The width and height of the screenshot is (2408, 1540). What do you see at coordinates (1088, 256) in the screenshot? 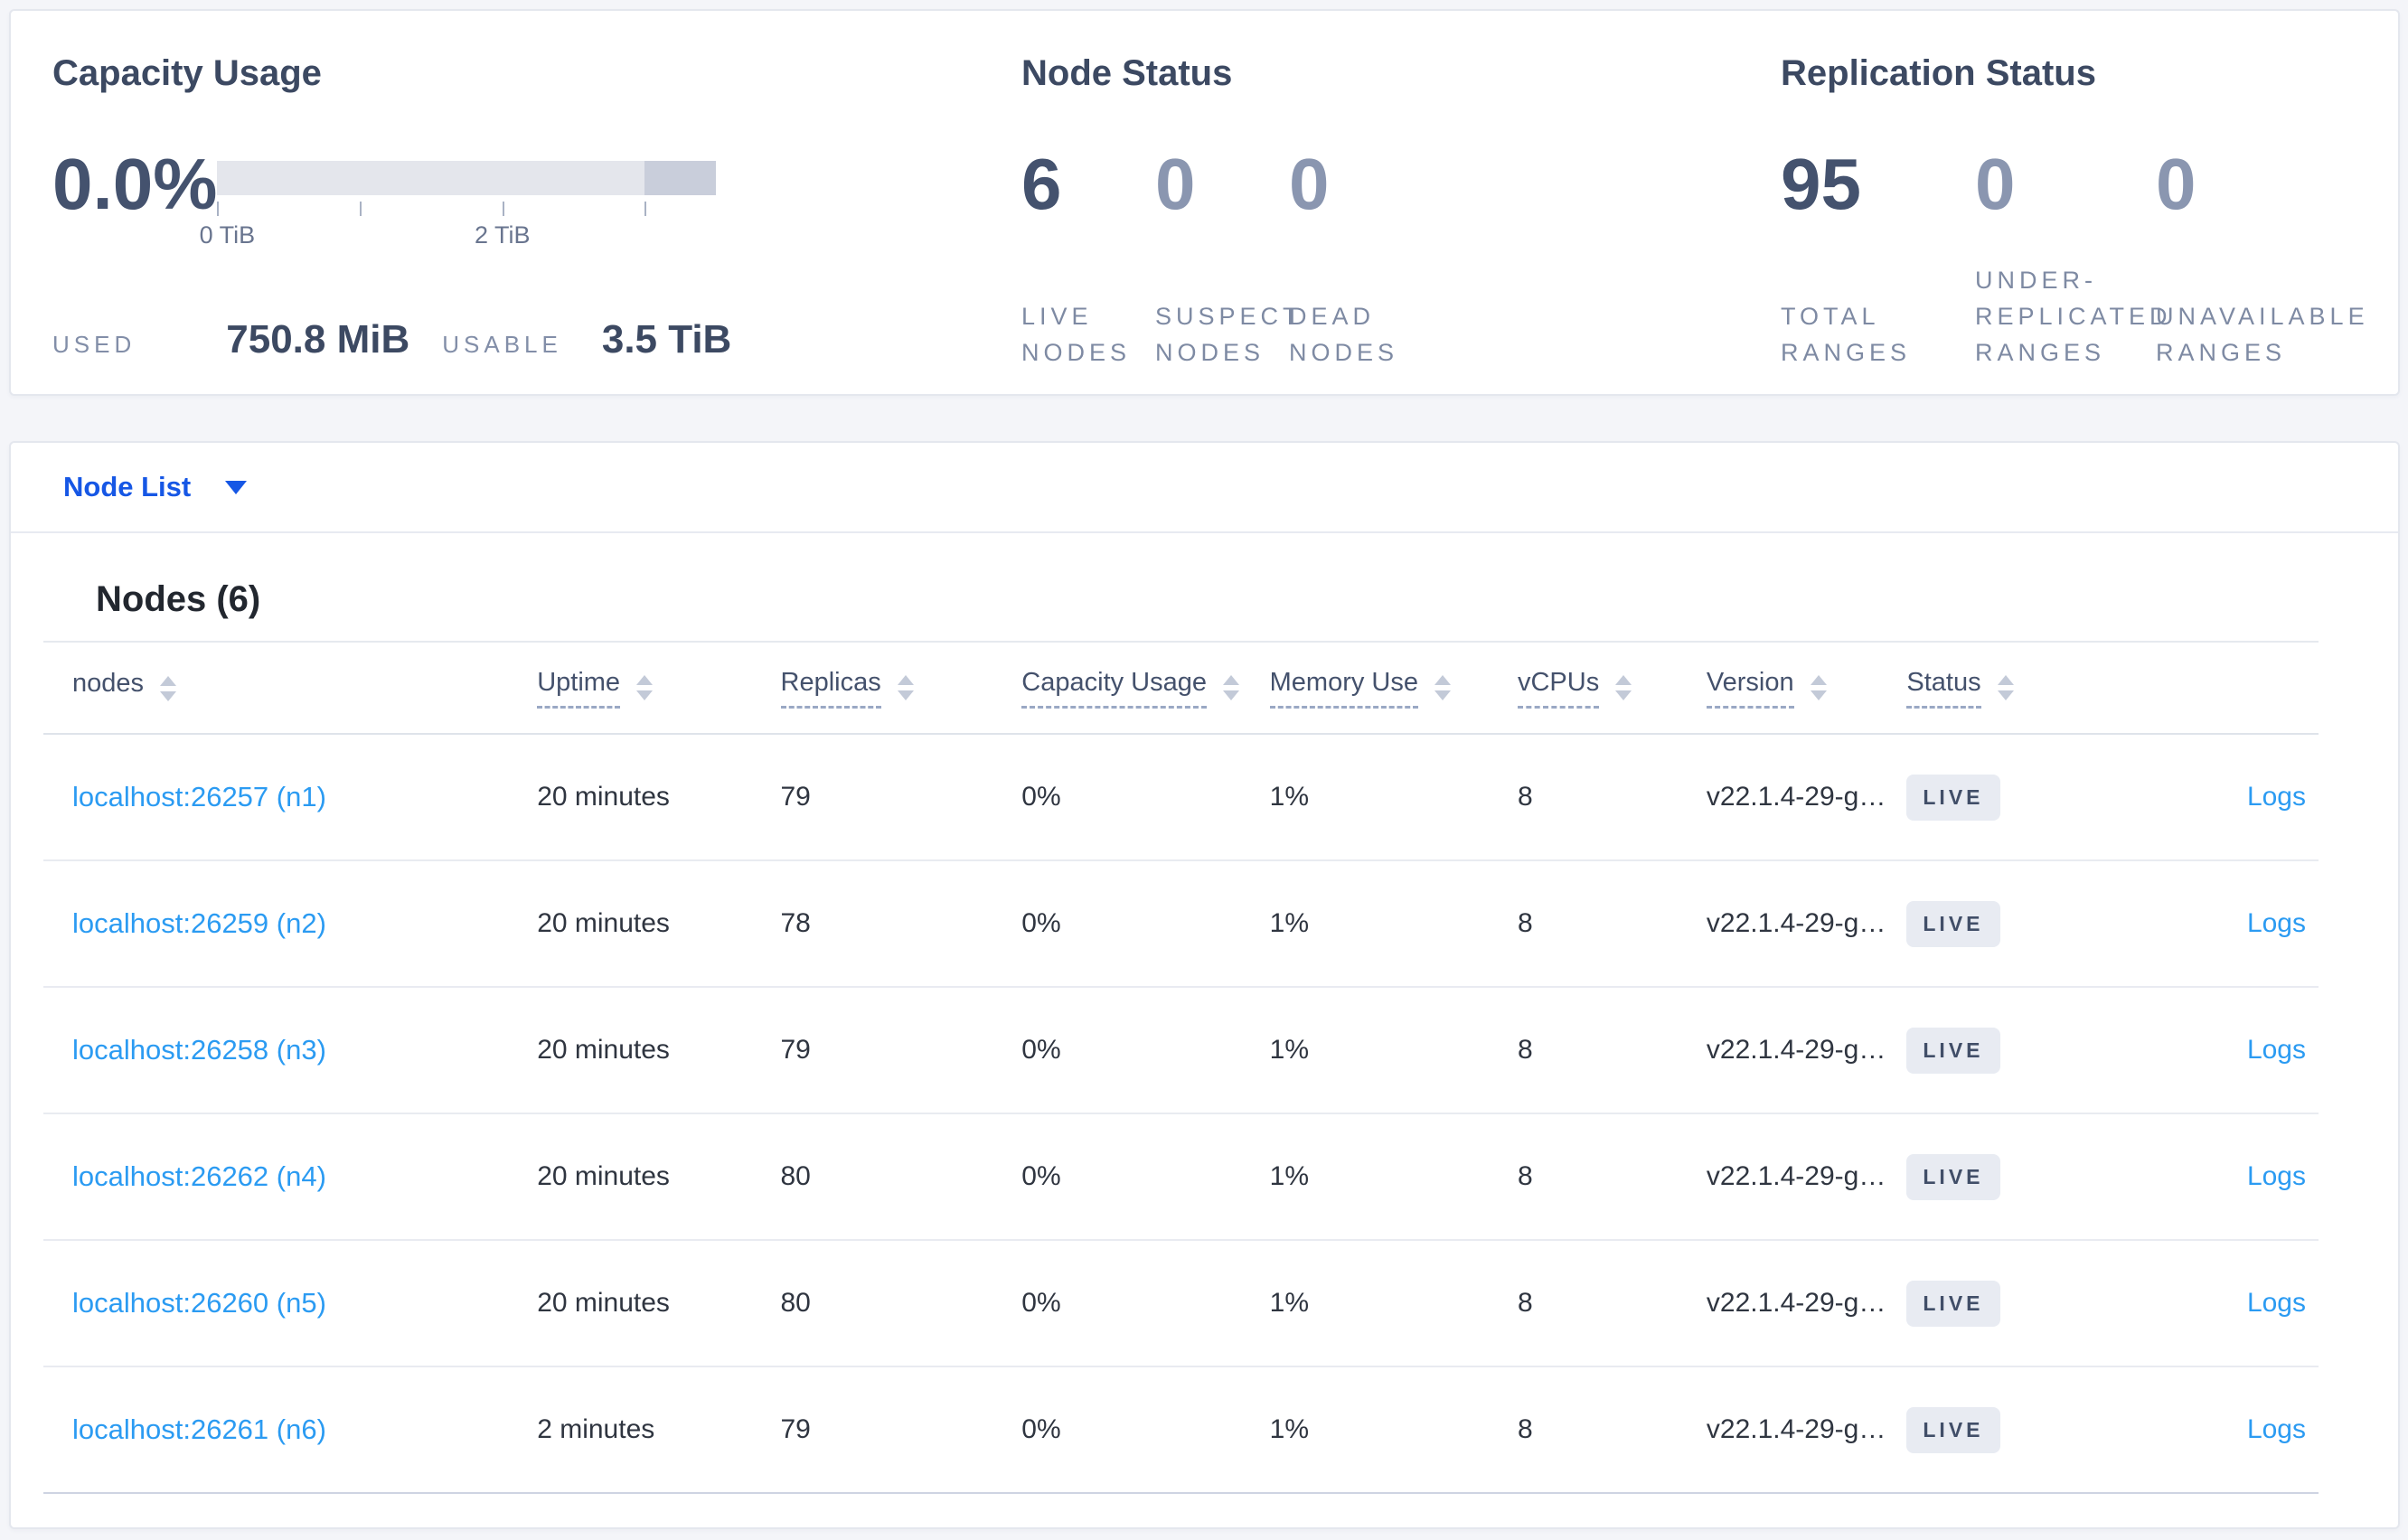
I see `live-nodes-stat: 6 LIVE NODES` at bounding box center [1088, 256].